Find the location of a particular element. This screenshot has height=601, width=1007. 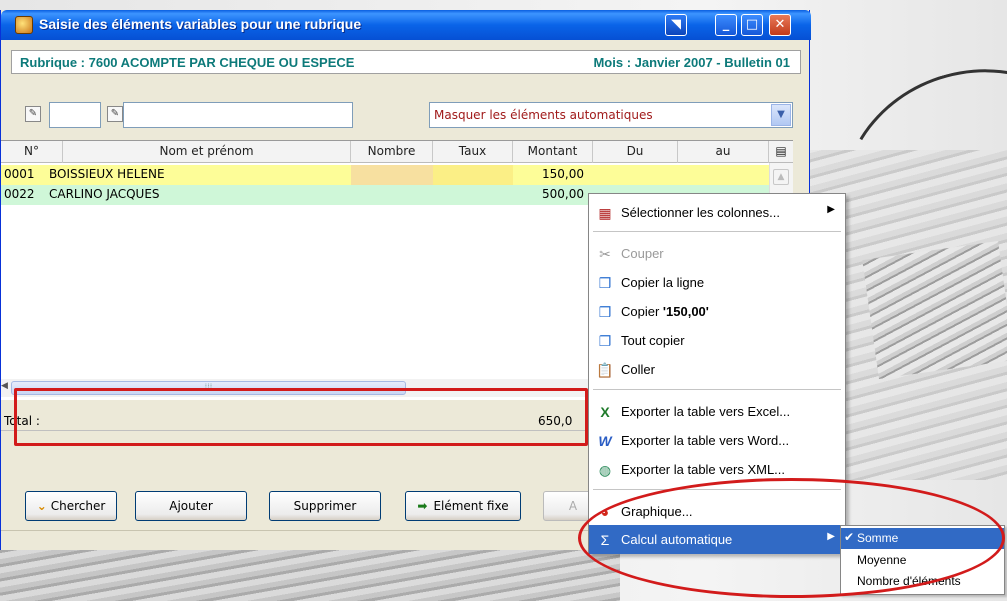

menu-label: Couper is located at coordinates (642, 253).